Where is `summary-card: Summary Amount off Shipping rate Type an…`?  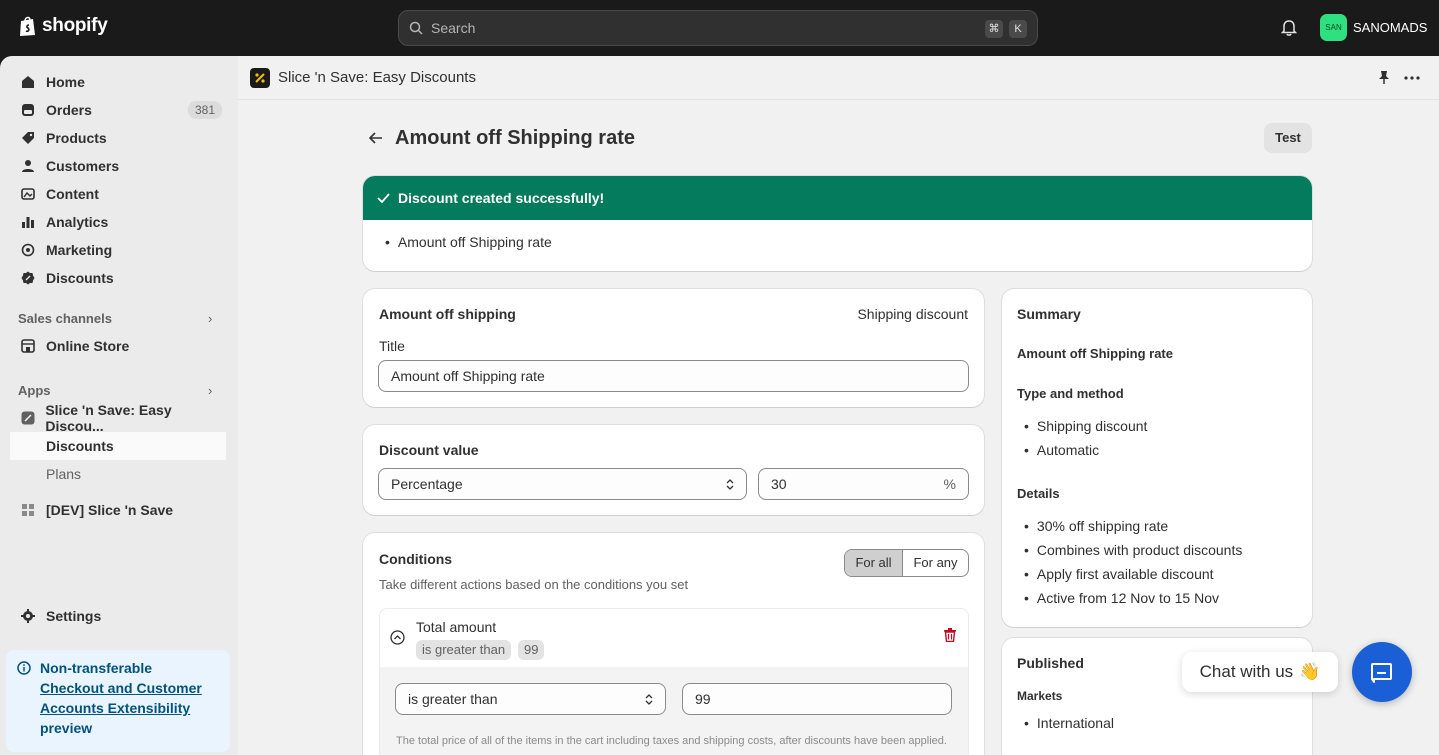
summary-card: Summary Amount off Shipping rate Type an… is located at coordinates (1157, 458).